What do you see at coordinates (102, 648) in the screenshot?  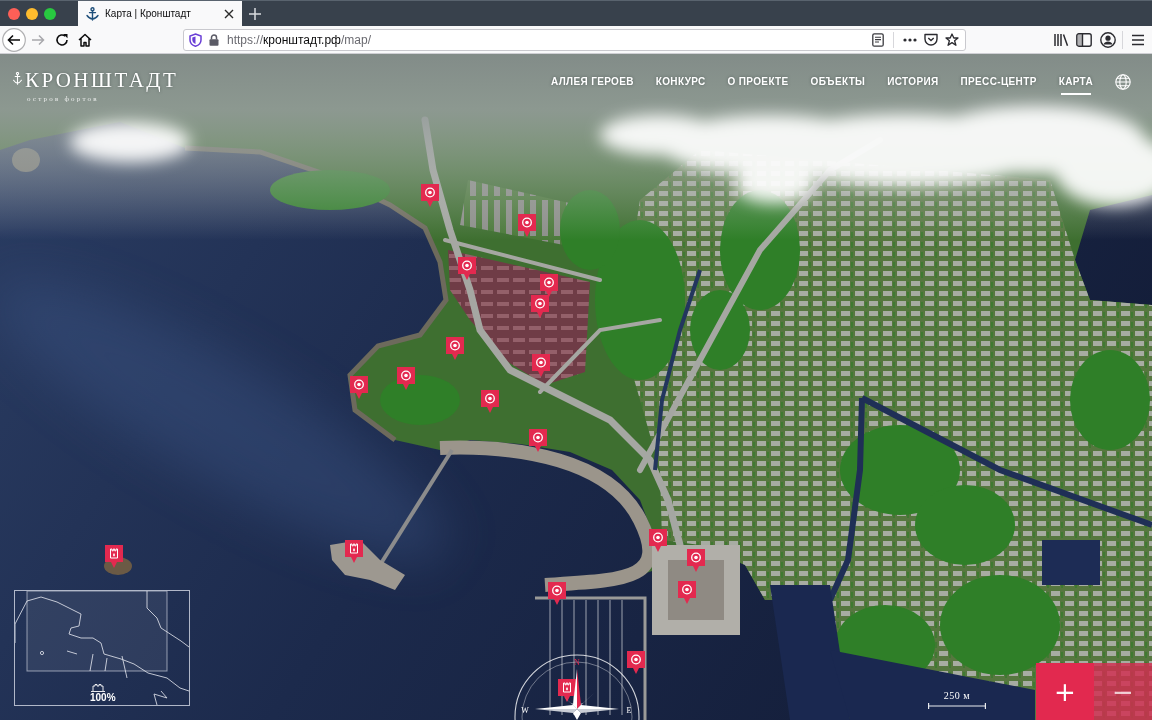 I see `minimap: 100%` at bounding box center [102, 648].